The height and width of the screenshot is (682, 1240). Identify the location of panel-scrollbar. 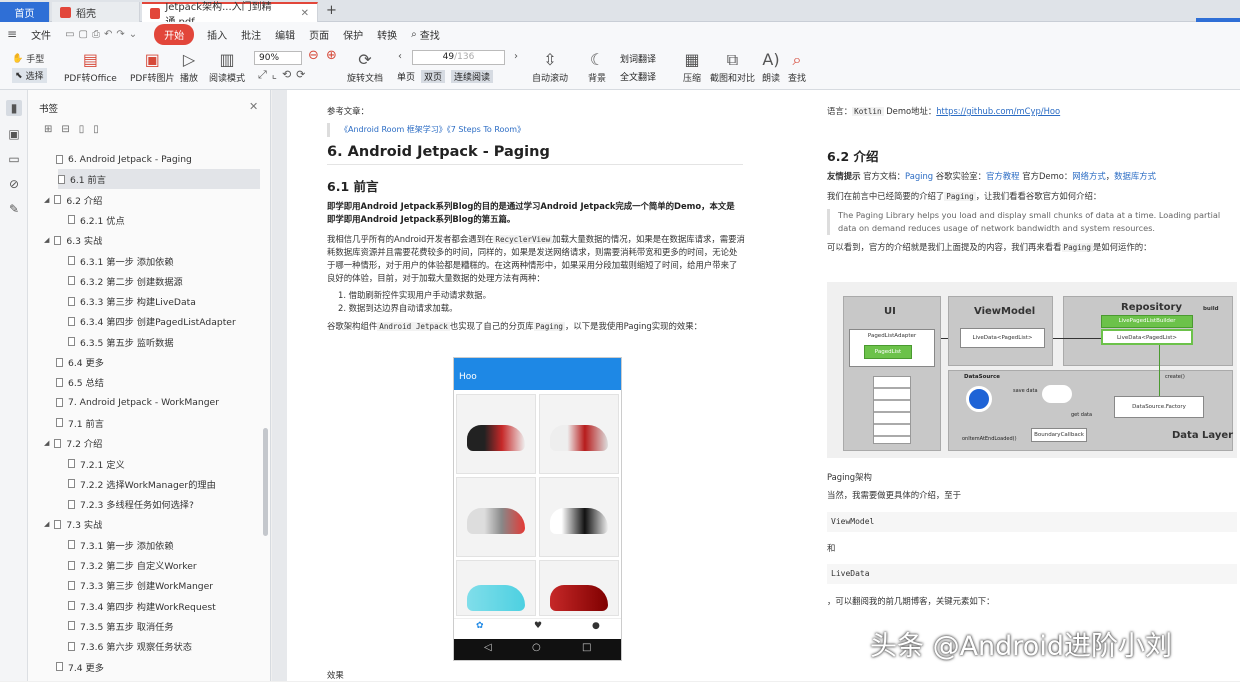
(265, 482).